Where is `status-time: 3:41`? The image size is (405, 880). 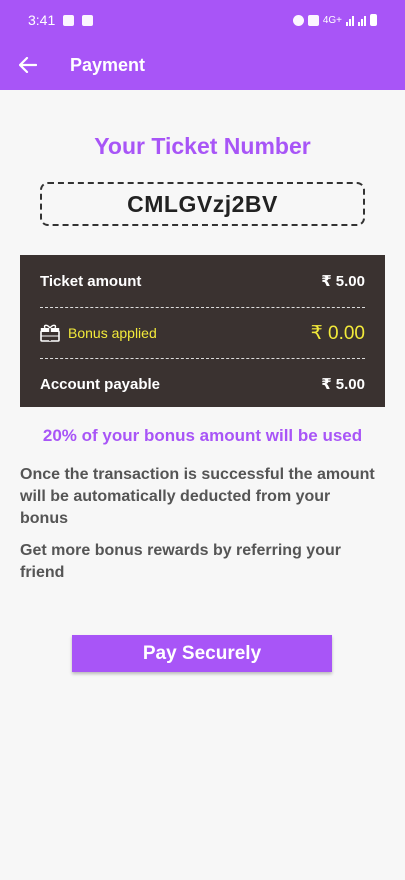 status-time: 3:41 is located at coordinates (42, 20).